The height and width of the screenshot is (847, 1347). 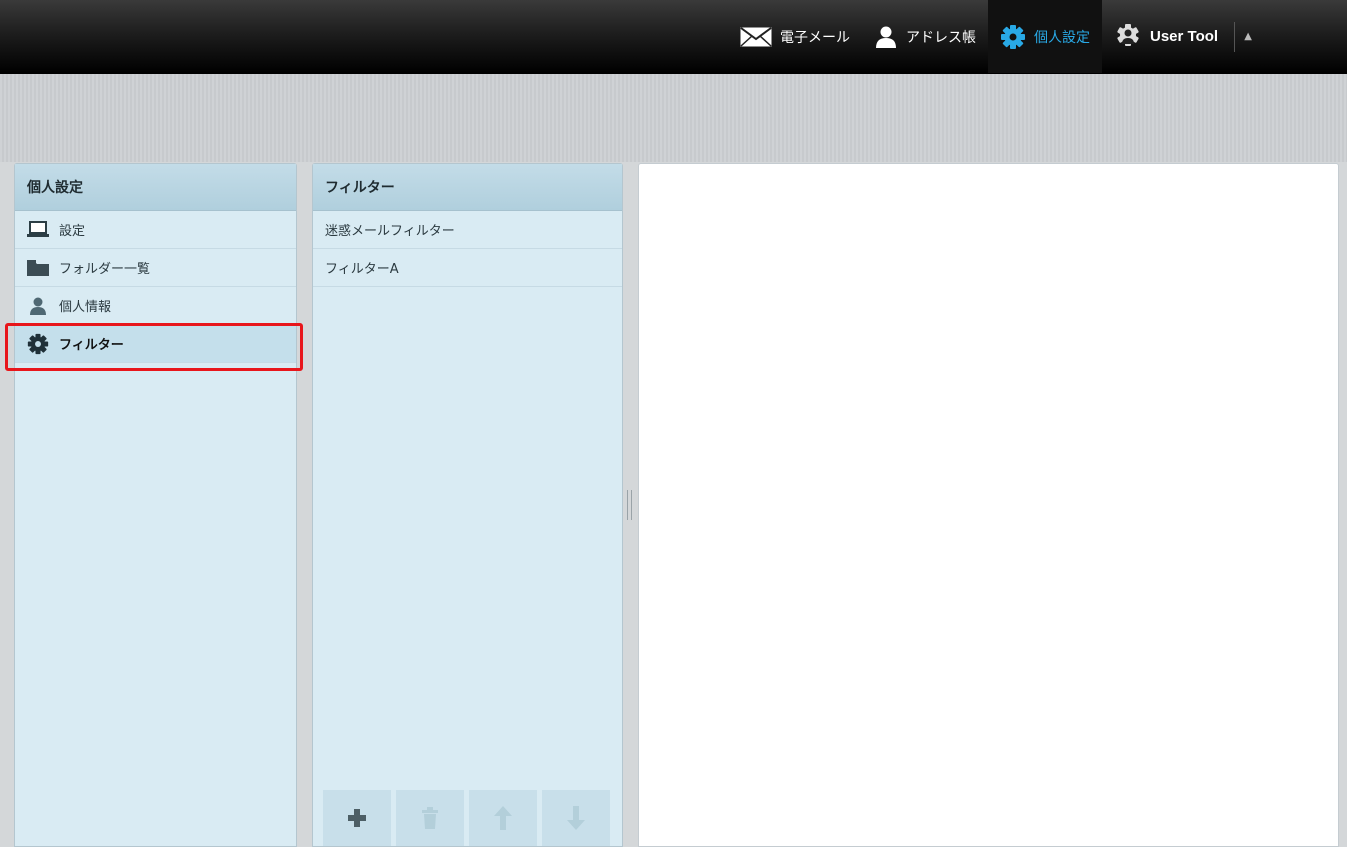 I want to click on nav-user-tool: User Tool, so click(x=1166, y=36).